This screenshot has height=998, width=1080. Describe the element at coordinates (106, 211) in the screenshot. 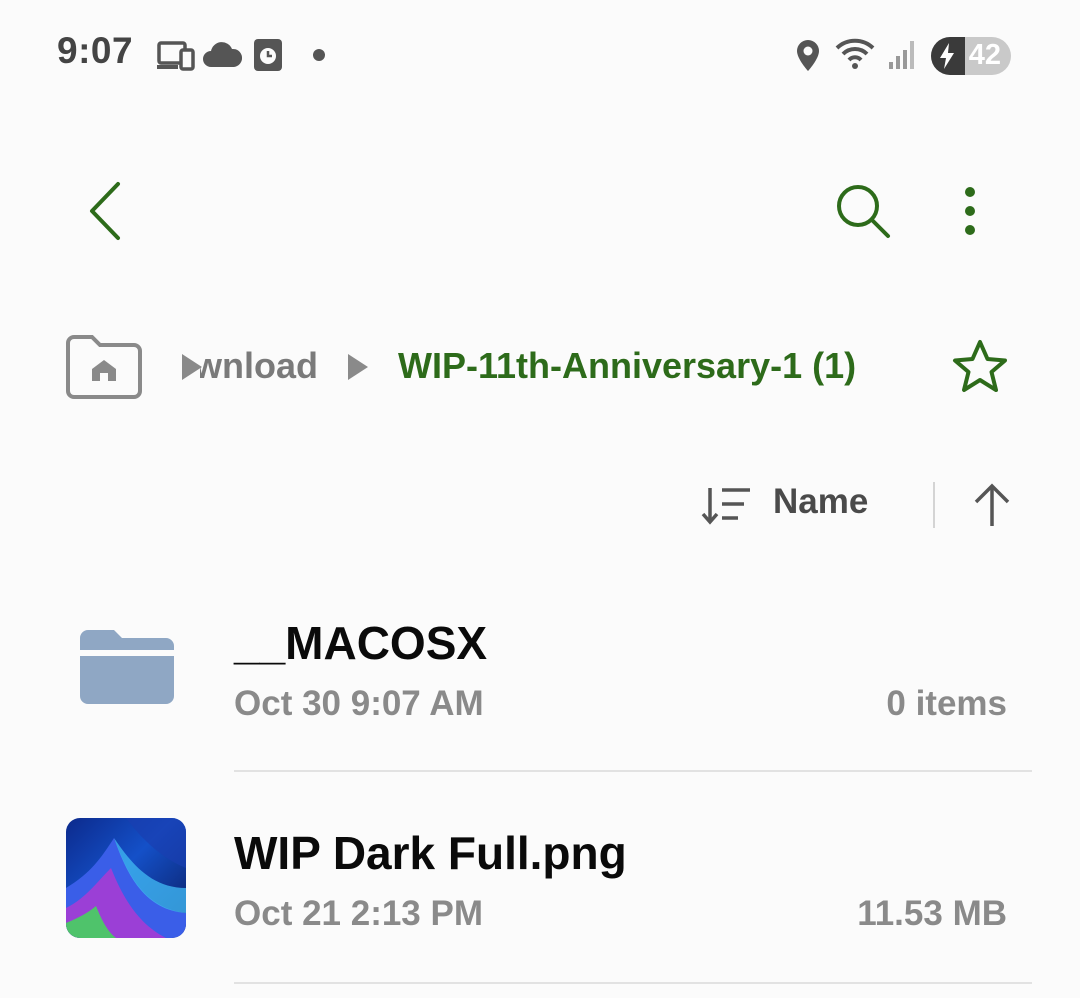

I see `back-arrow-icon` at that location.